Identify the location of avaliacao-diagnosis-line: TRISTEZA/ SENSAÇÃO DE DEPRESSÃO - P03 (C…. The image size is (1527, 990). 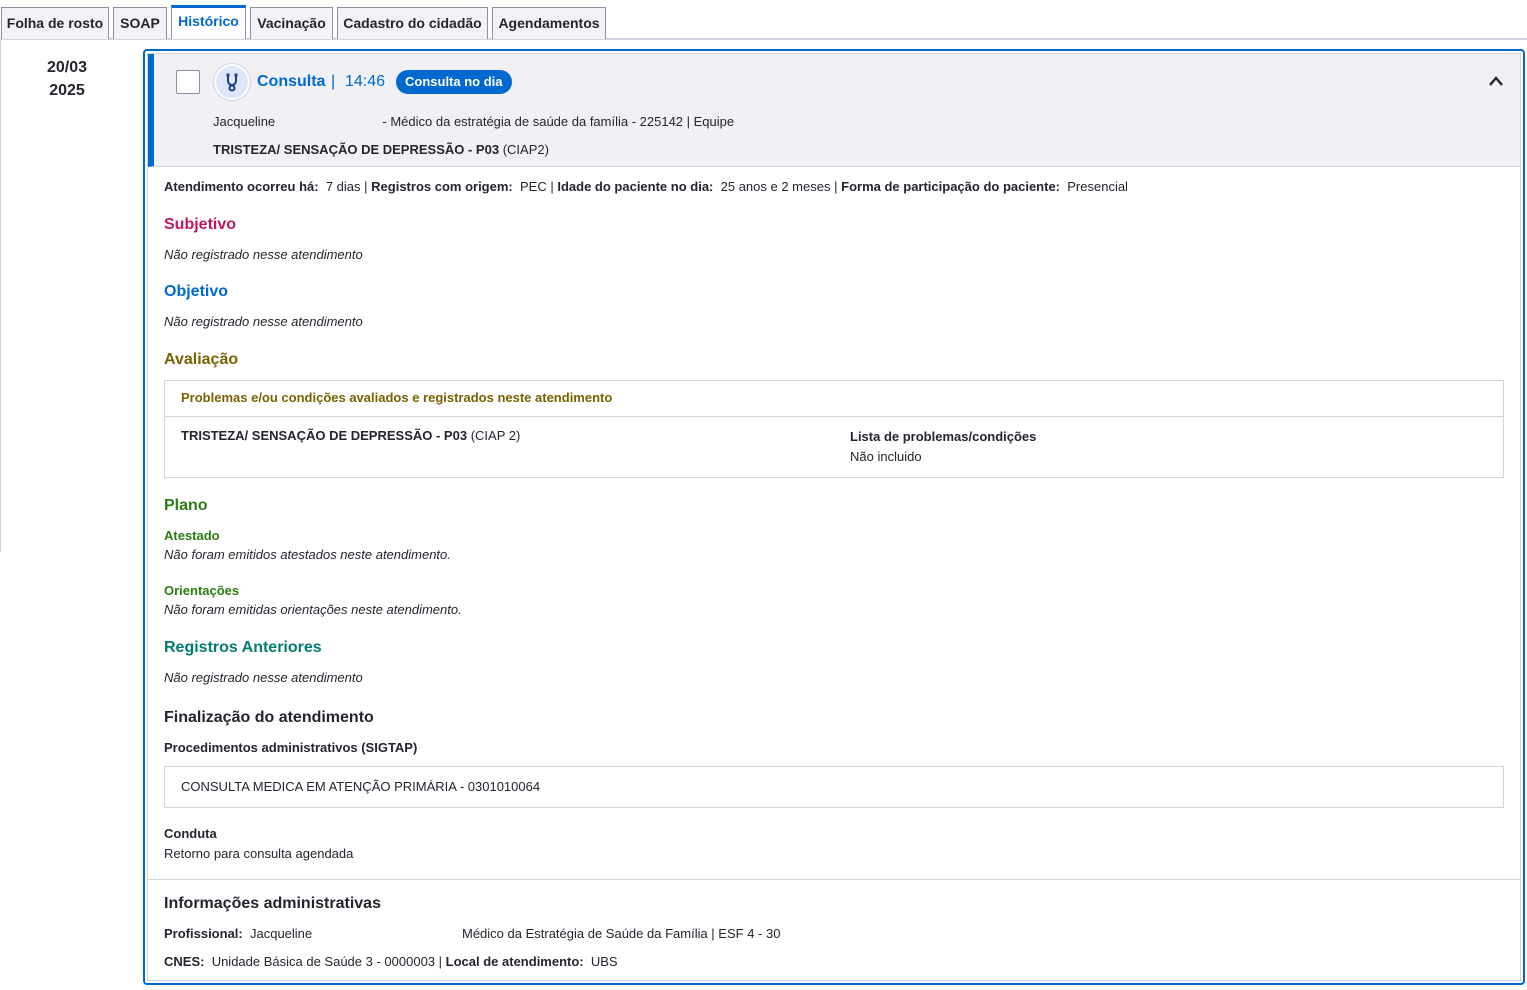
(350, 436).